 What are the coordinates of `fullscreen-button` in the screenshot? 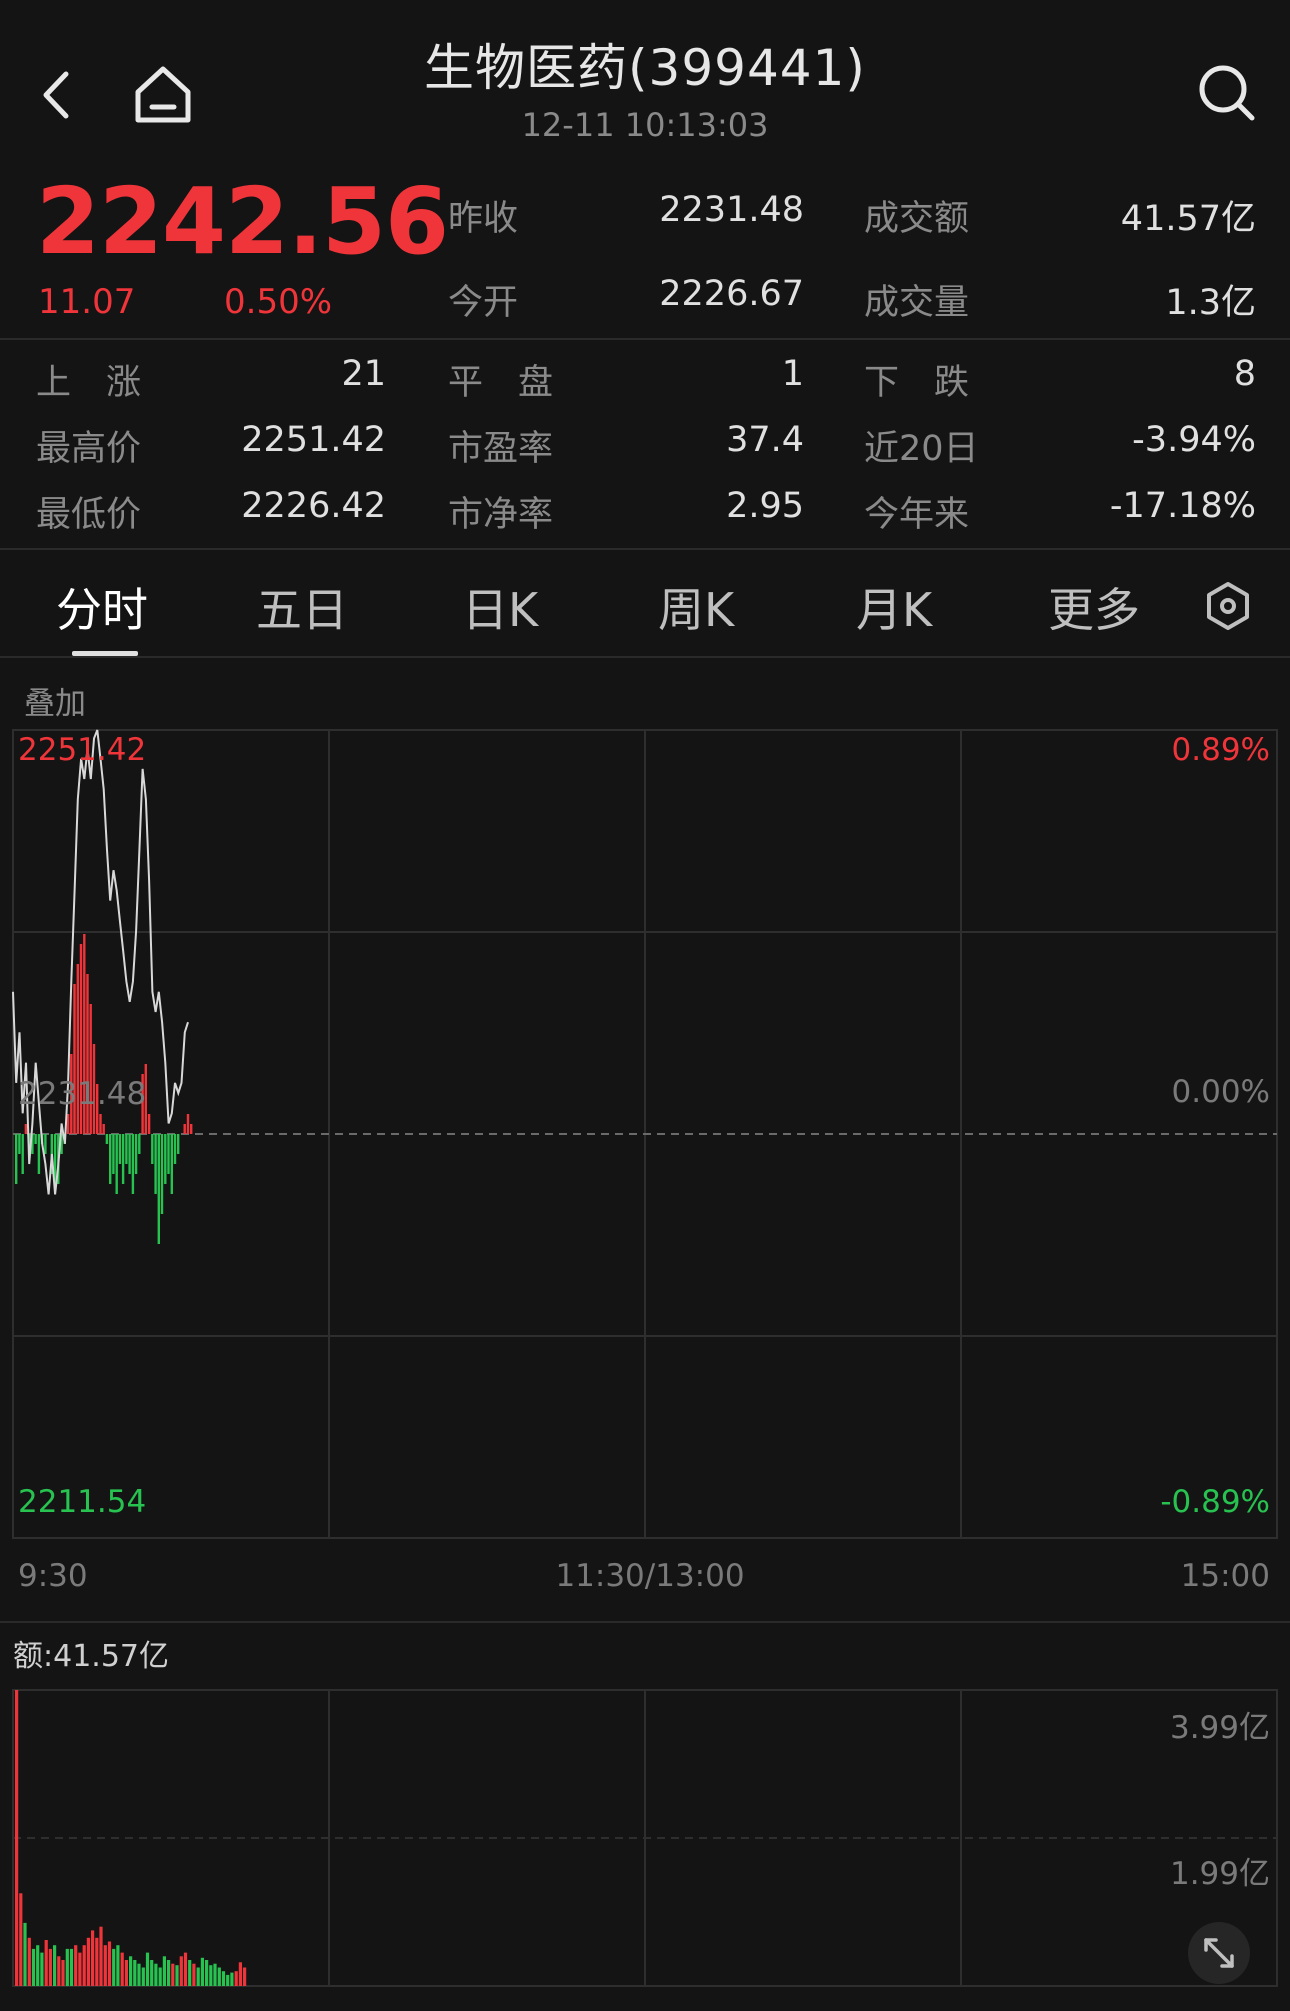 It's located at (1219, 1953).